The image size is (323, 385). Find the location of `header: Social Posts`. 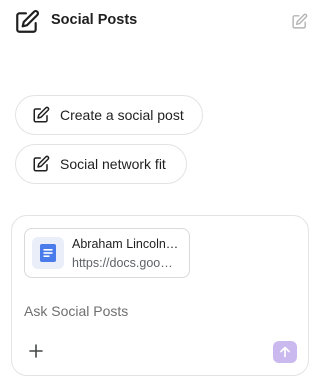

header: Social Posts is located at coordinates (161, 22).